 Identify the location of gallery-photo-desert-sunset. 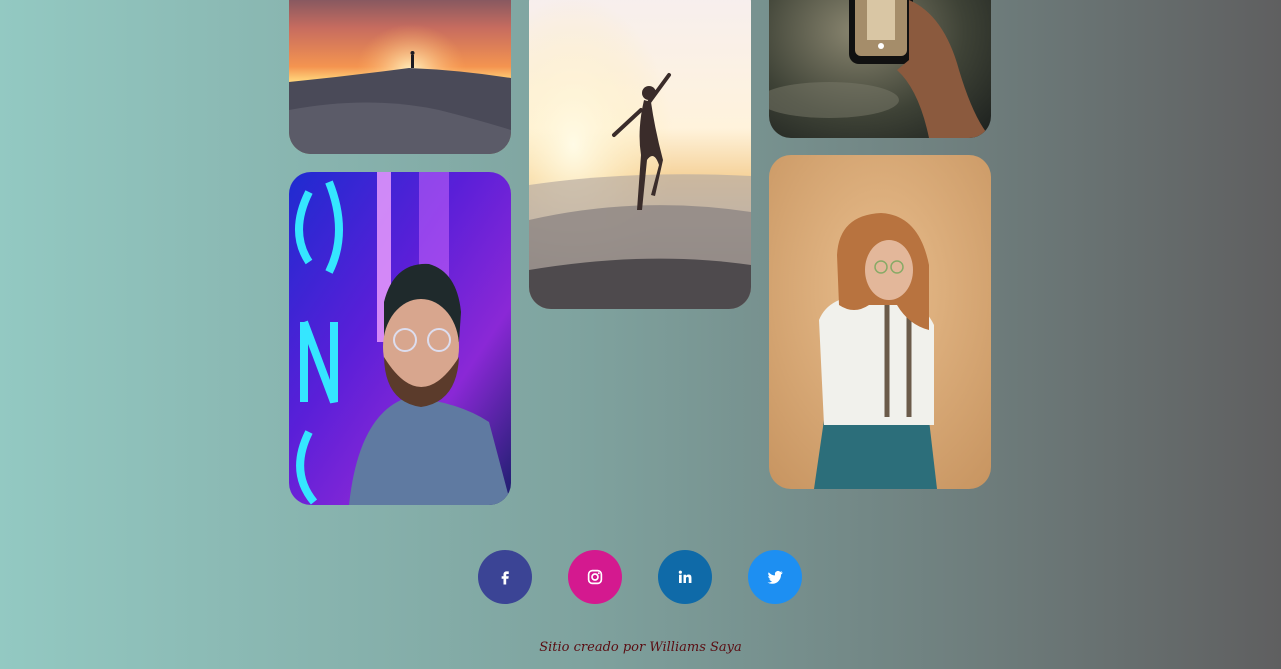
(400, 77).